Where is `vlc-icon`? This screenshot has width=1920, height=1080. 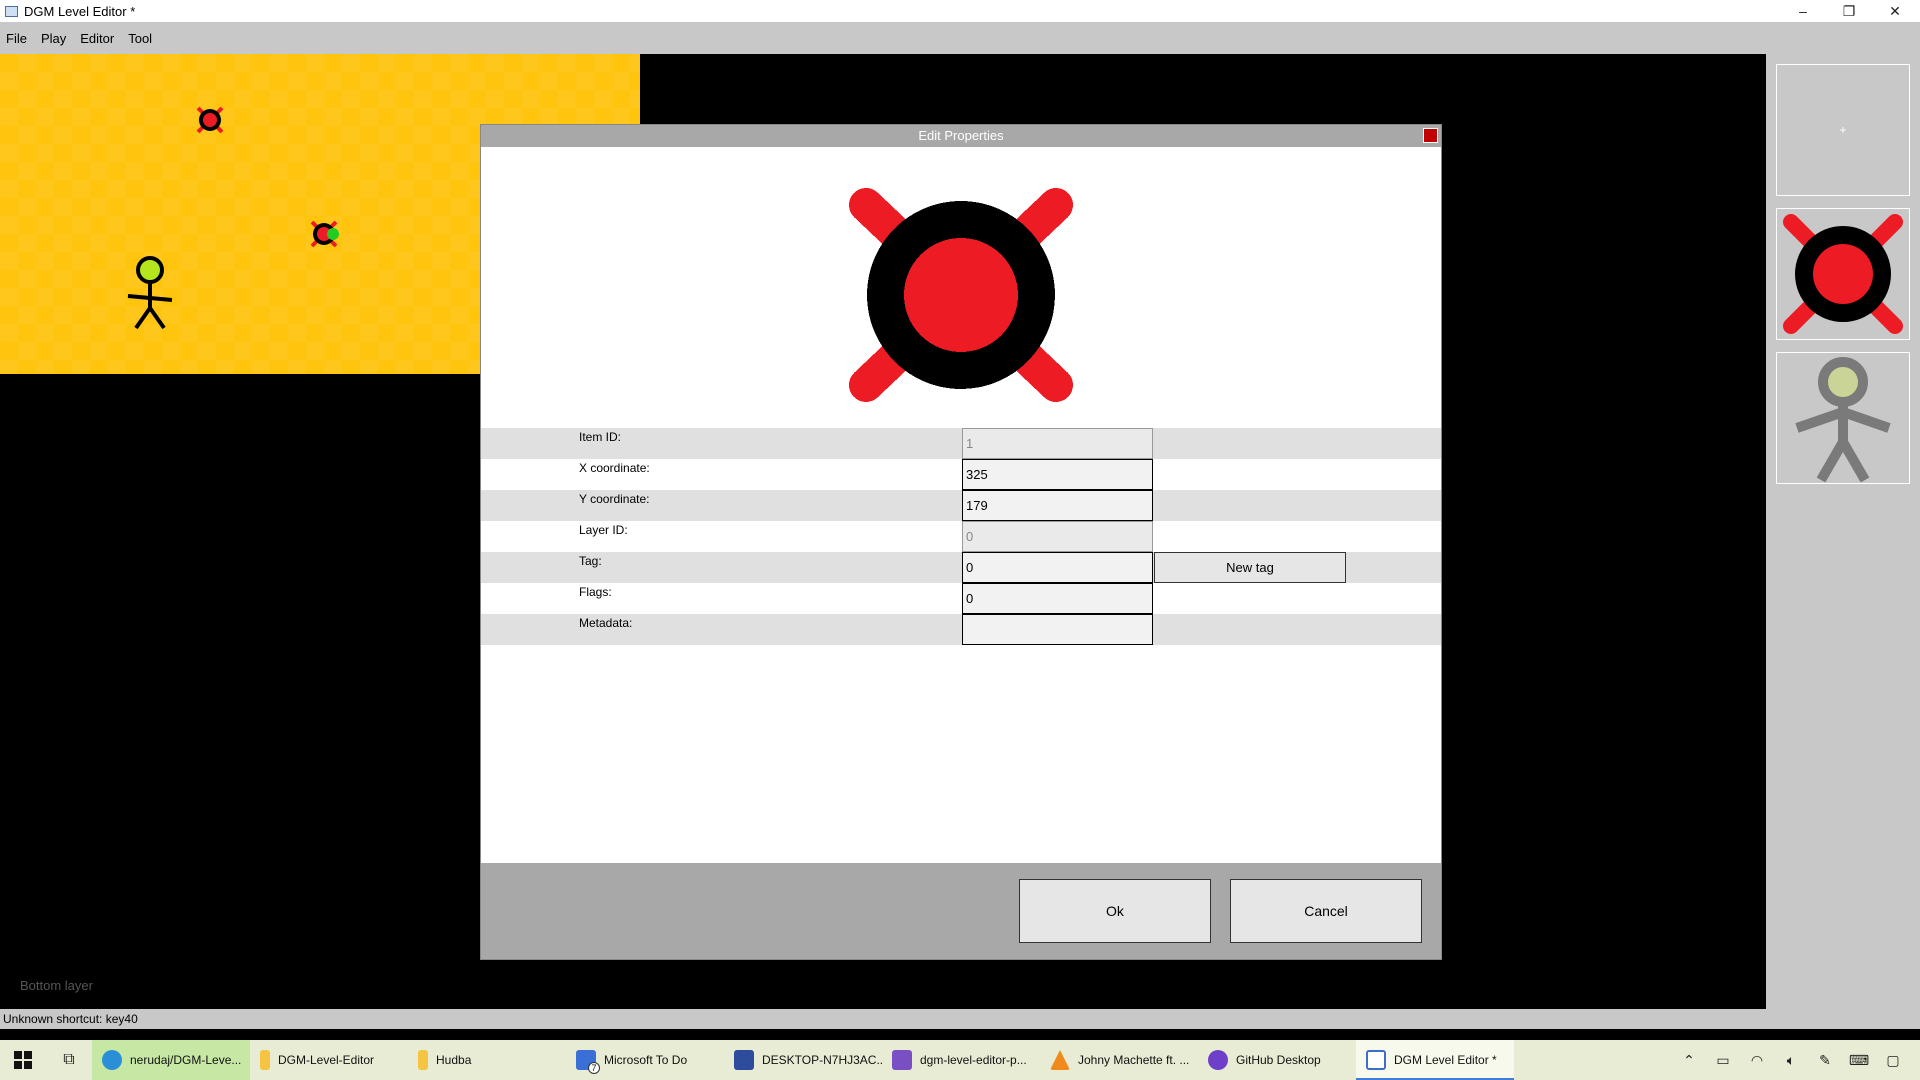
vlc-icon is located at coordinates (1060, 1060).